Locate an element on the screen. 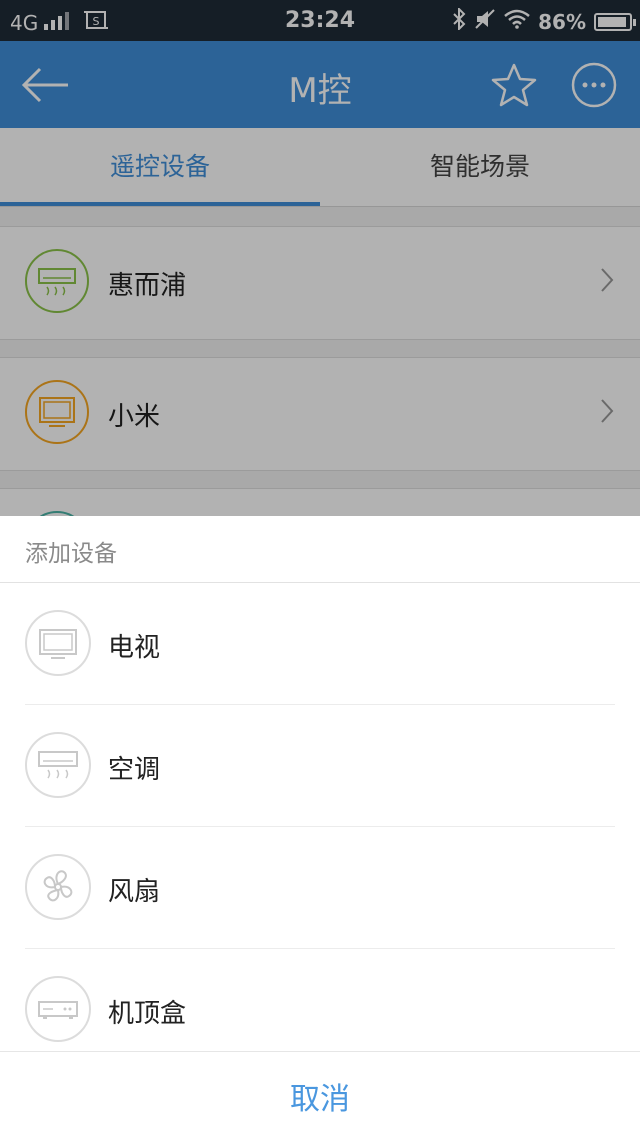  option-air-conditioner: 空调 is located at coordinates (320, 766).